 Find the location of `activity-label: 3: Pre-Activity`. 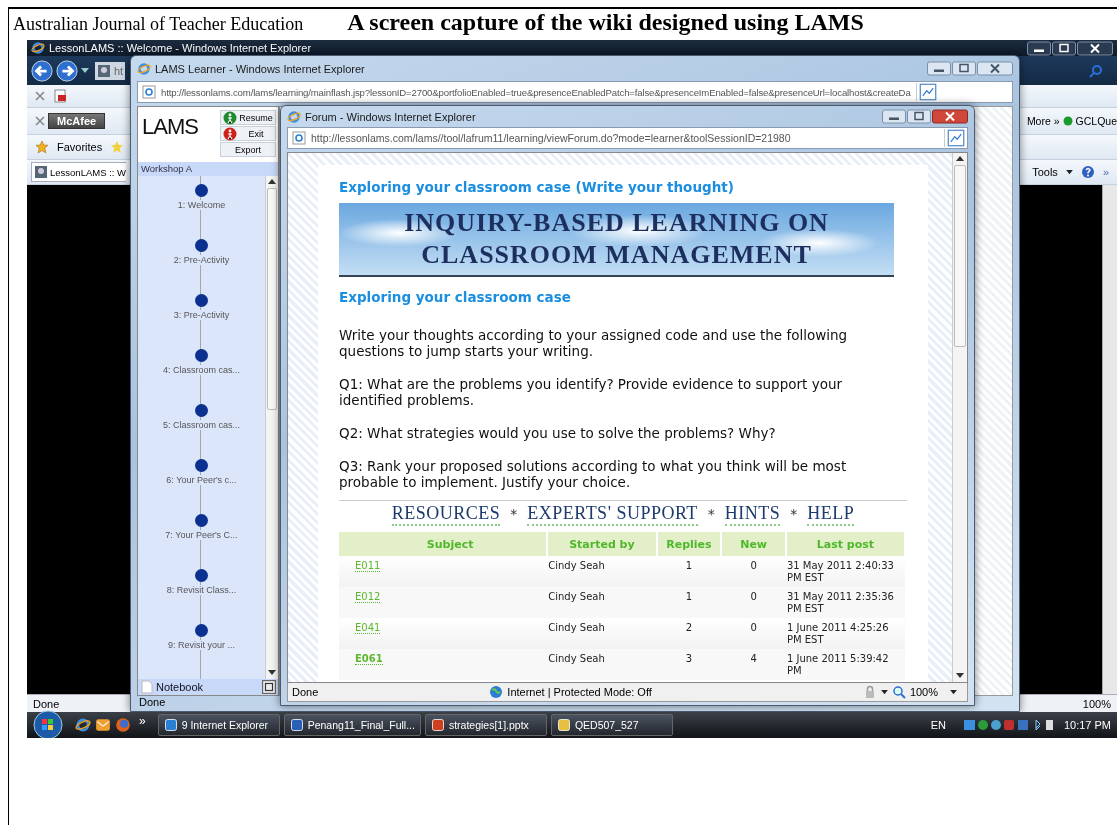

activity-label: 3: Pre-Activity is located at coordinates (201, 315).